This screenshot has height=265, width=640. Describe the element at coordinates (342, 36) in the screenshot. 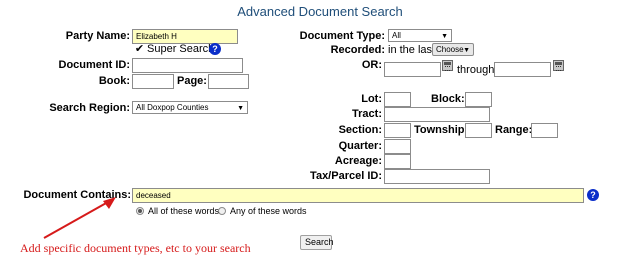

I see `document-type-label: Document Type:` at that location.